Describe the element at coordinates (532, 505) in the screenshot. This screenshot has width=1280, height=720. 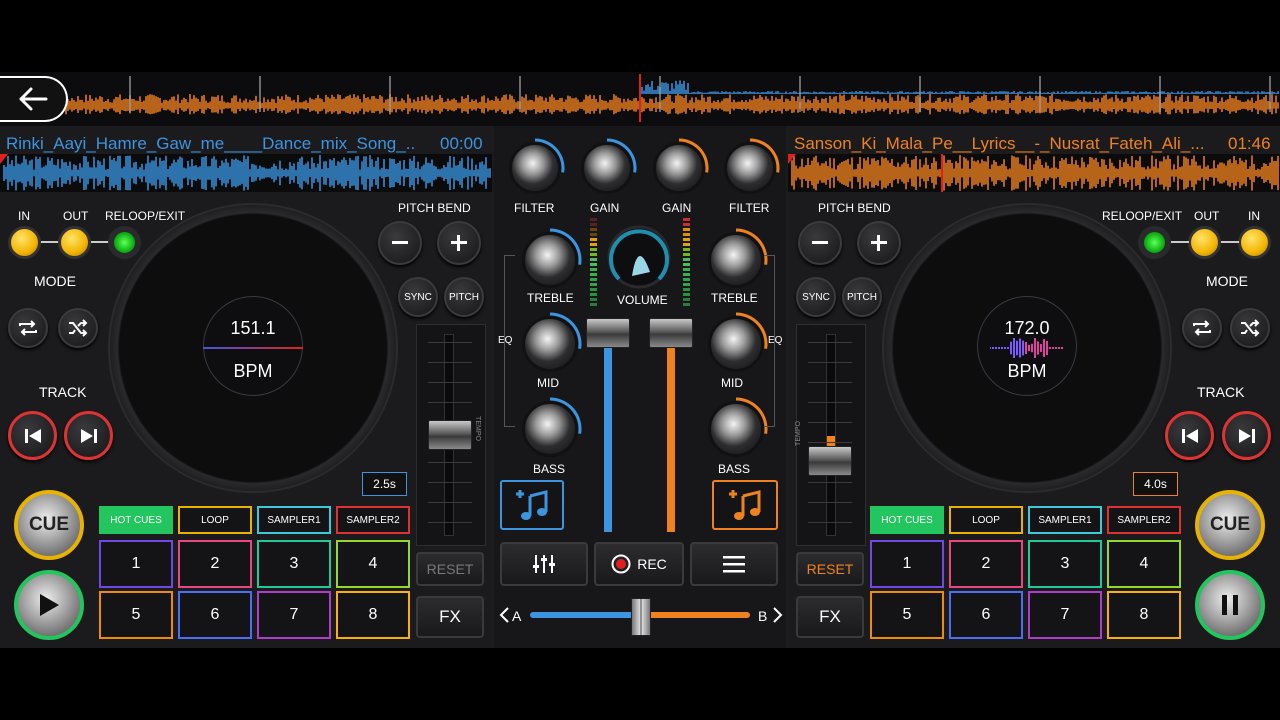
I see `left-add-music-button` at that location.